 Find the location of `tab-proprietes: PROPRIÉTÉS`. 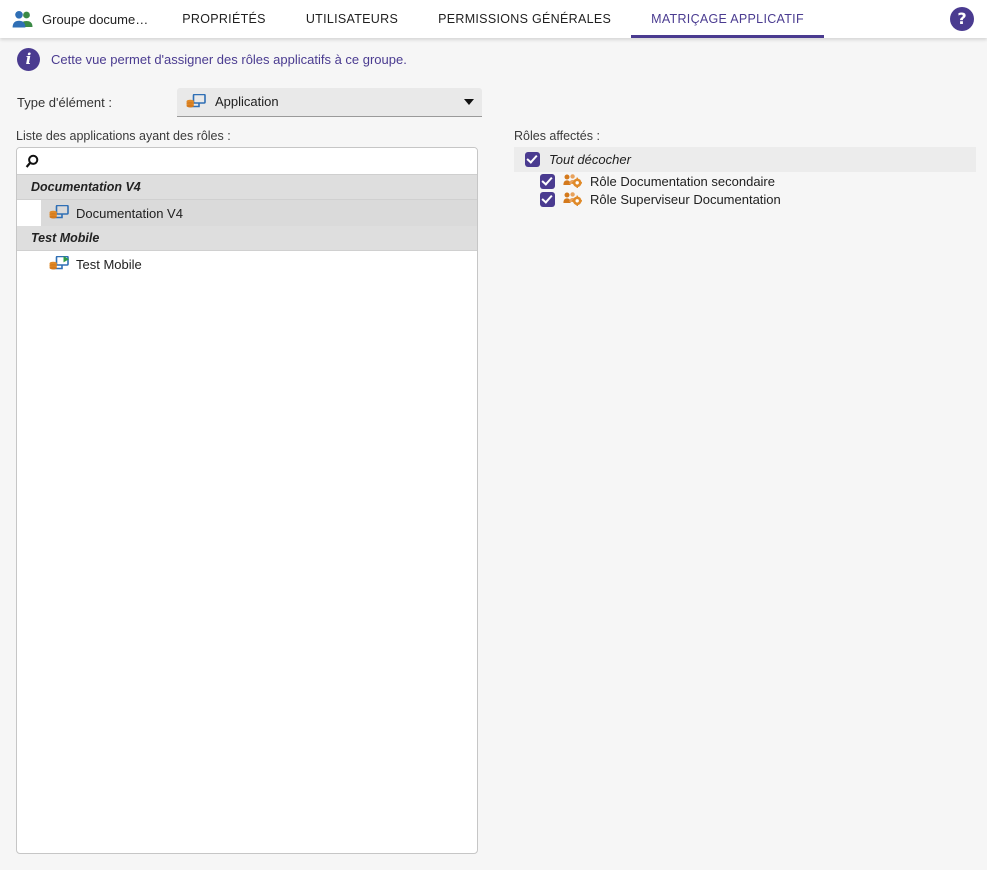

tab-proprietes: PROPRIÉTÉS is located at coordinates (224, 19).